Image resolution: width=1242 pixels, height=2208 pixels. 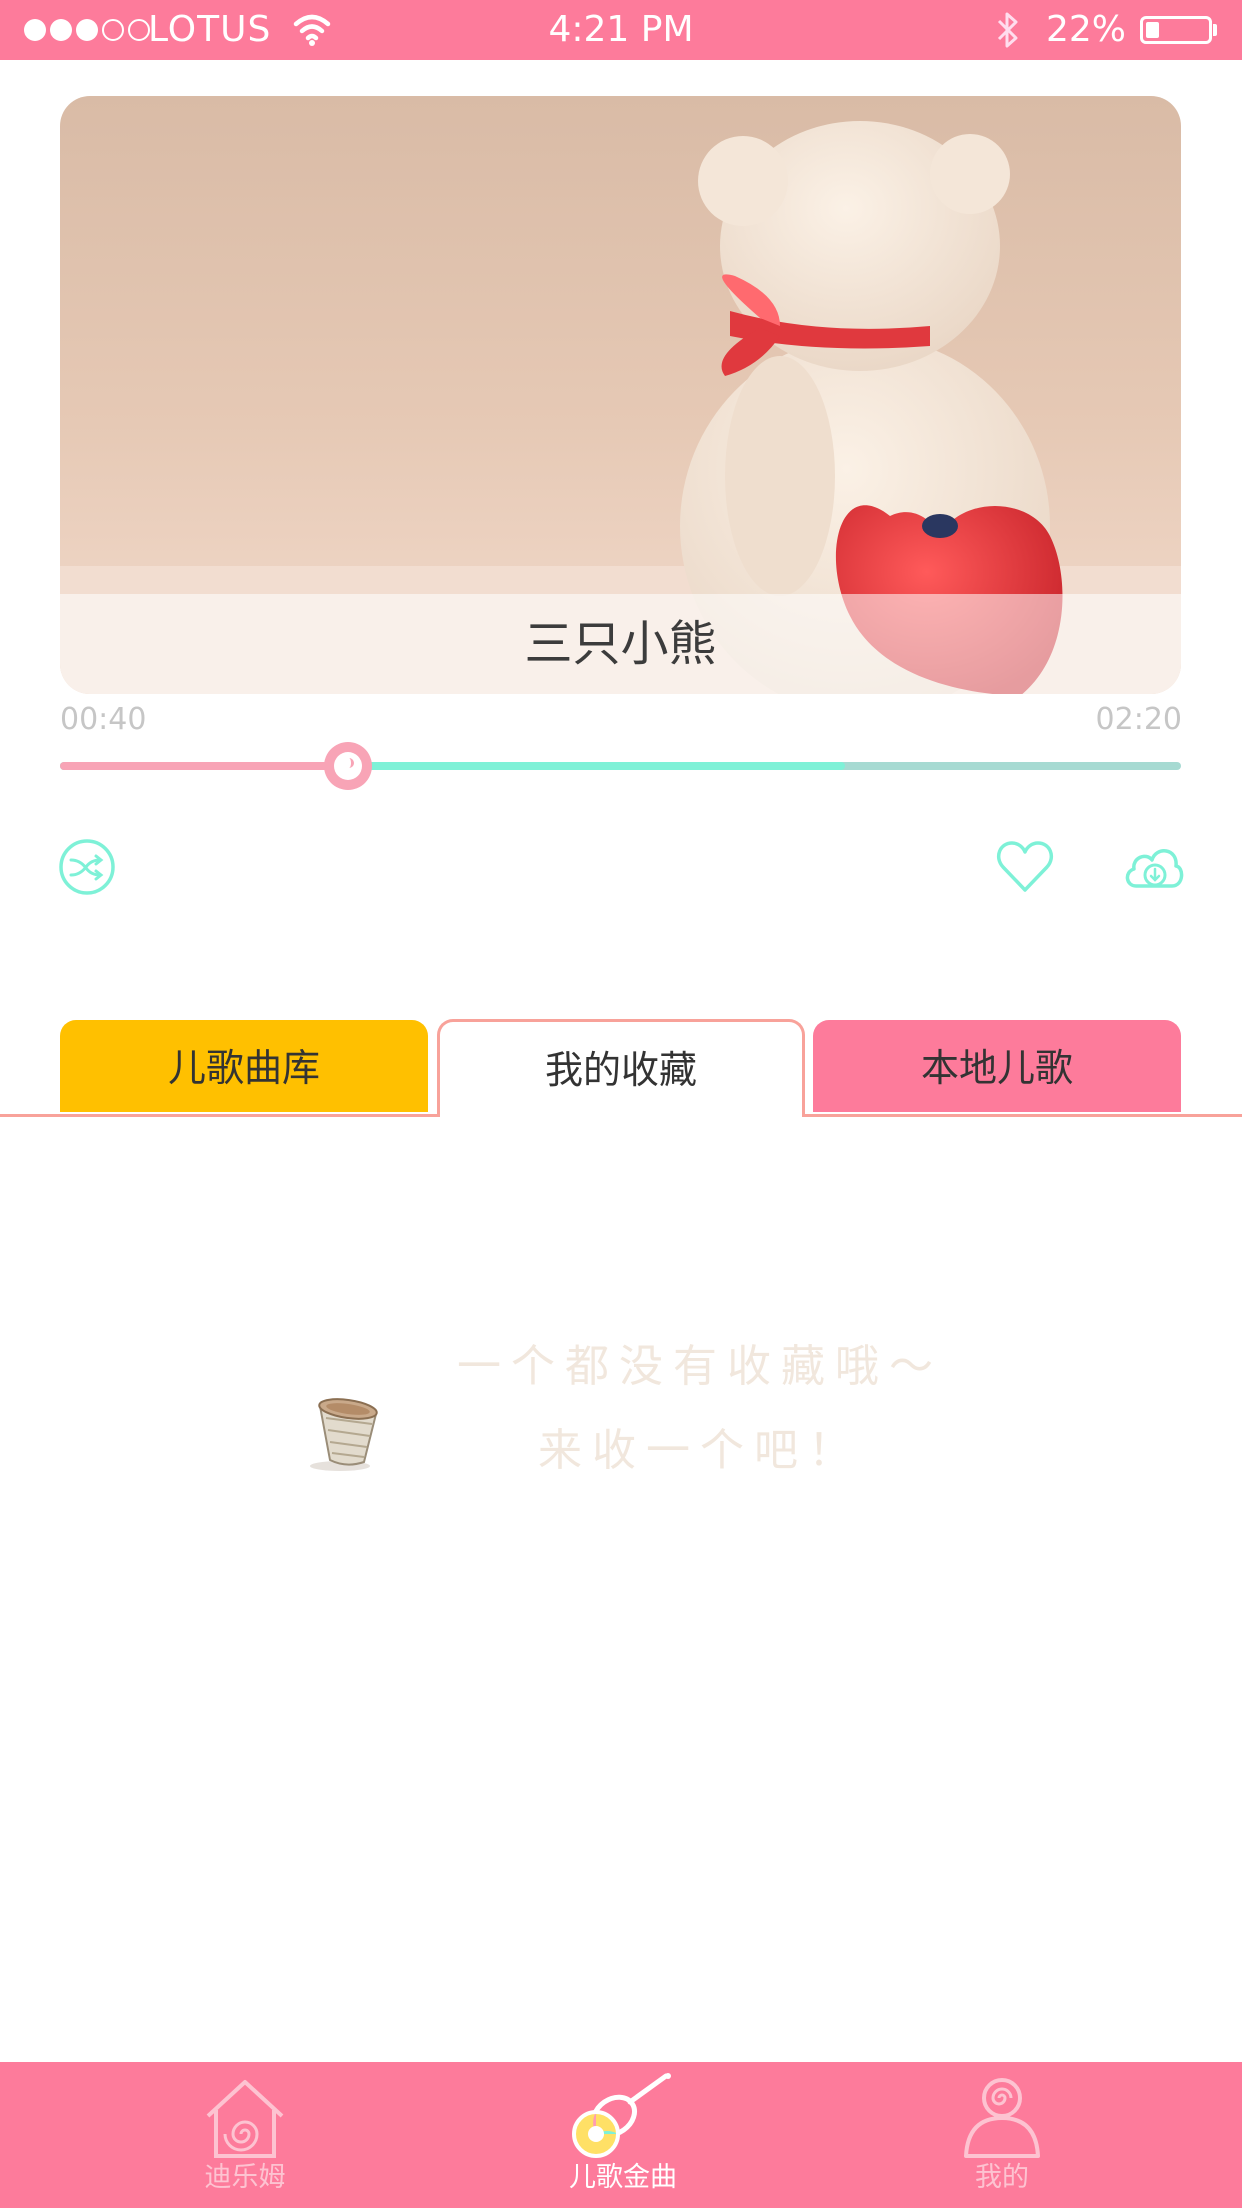 I want to click on nav-item-songs: 儿歌金曲, so click(x=623, y=2135).